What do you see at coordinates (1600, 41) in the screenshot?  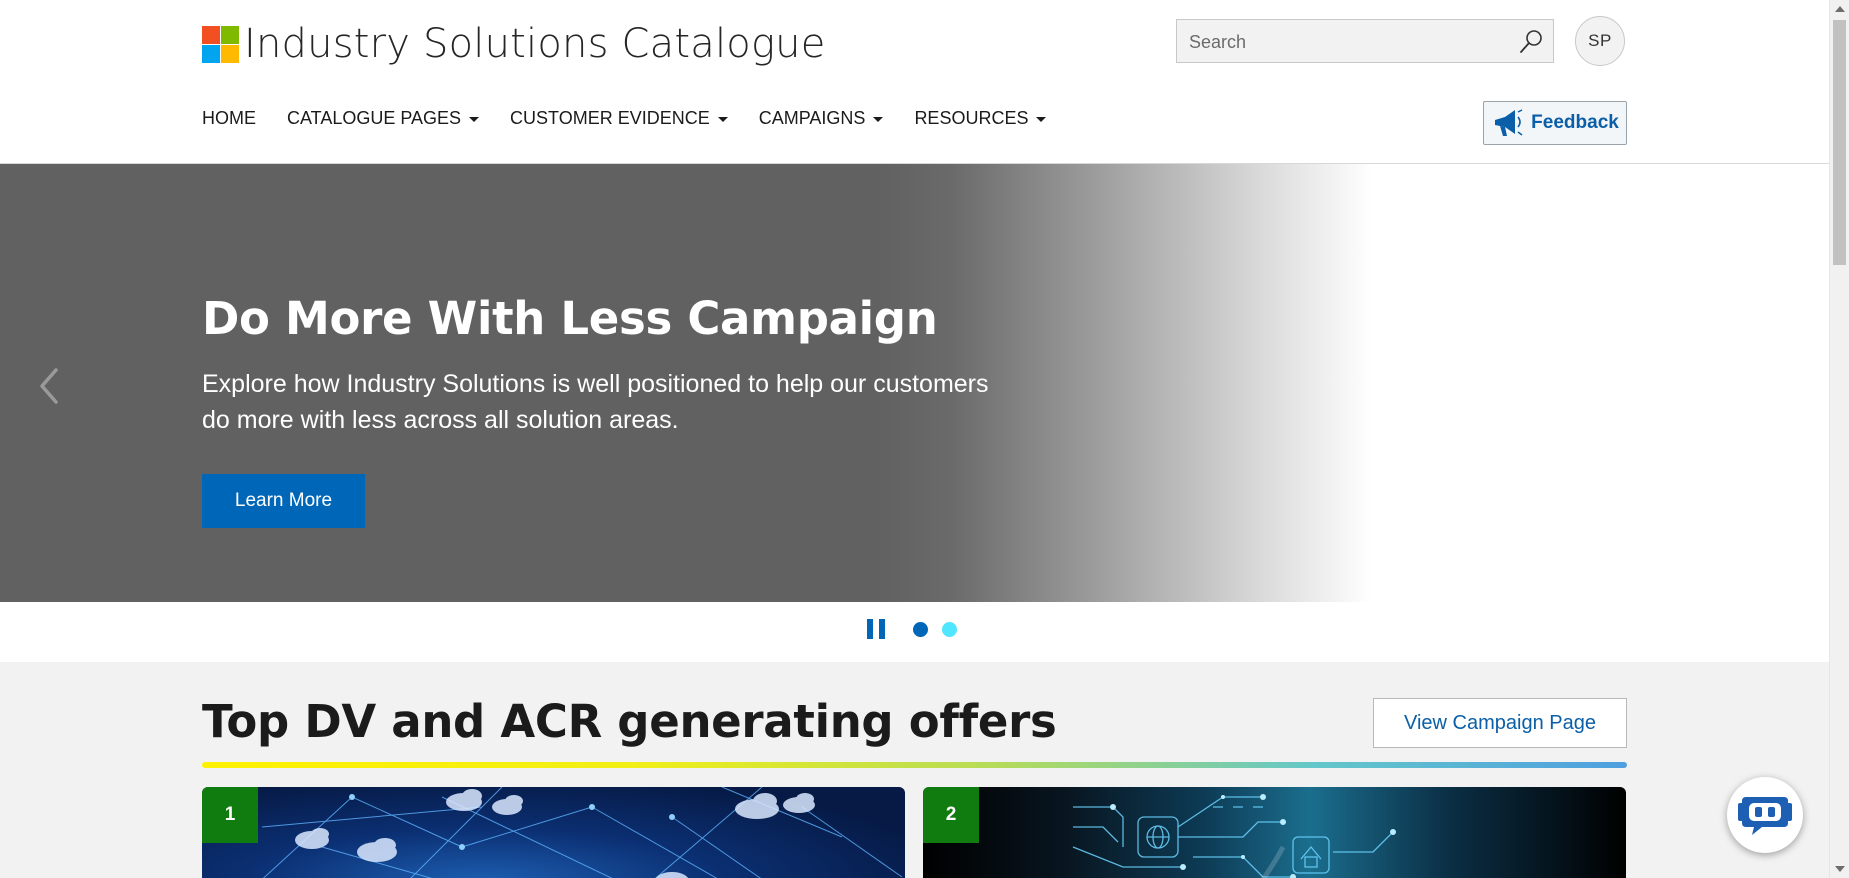 I see `avatar: SP` at bounding box center [1600, 41].